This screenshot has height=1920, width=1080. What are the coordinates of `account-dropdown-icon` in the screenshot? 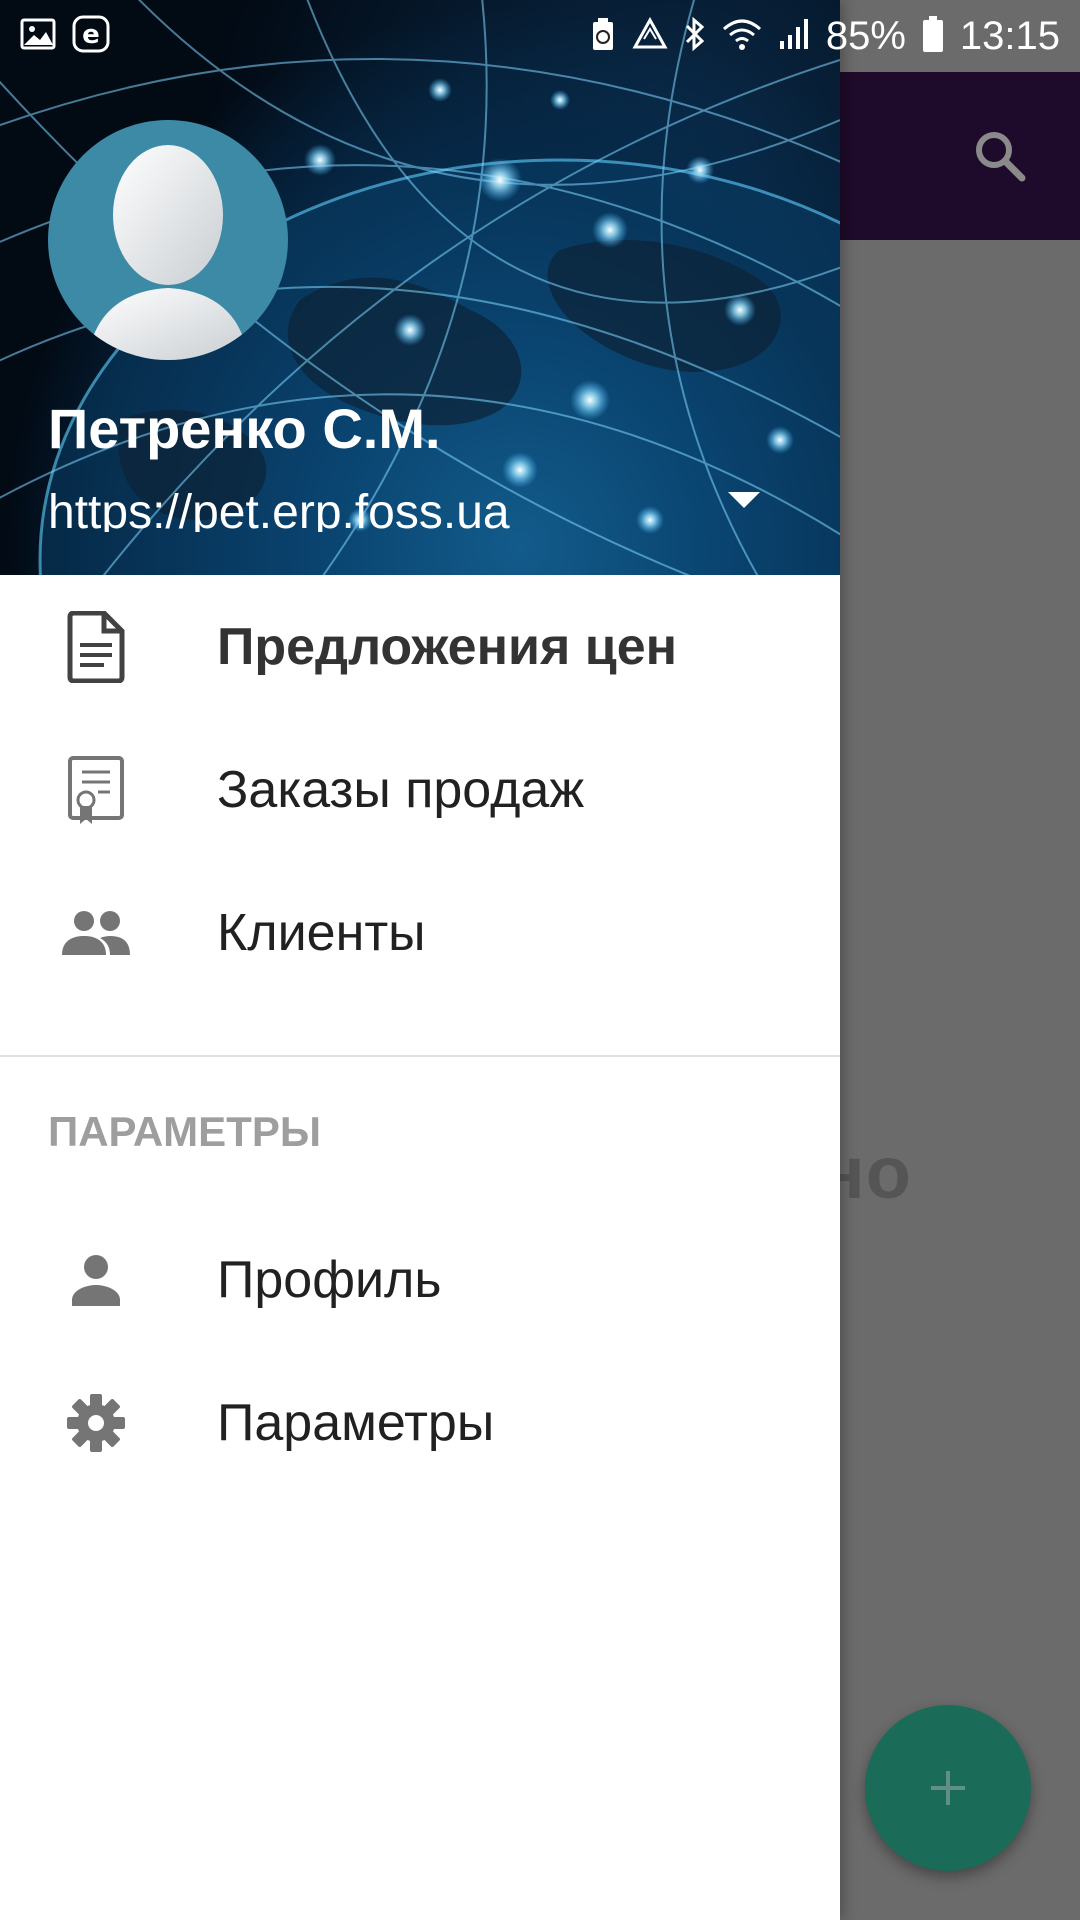 It's located at (744, 500).